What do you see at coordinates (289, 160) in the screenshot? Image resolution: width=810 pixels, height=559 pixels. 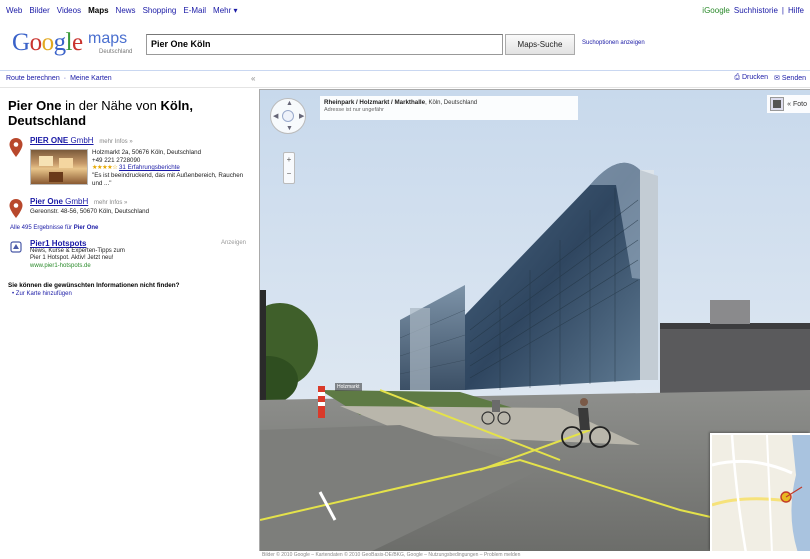 I see `zoom-in-button: +` at bounding box center [289, 160].